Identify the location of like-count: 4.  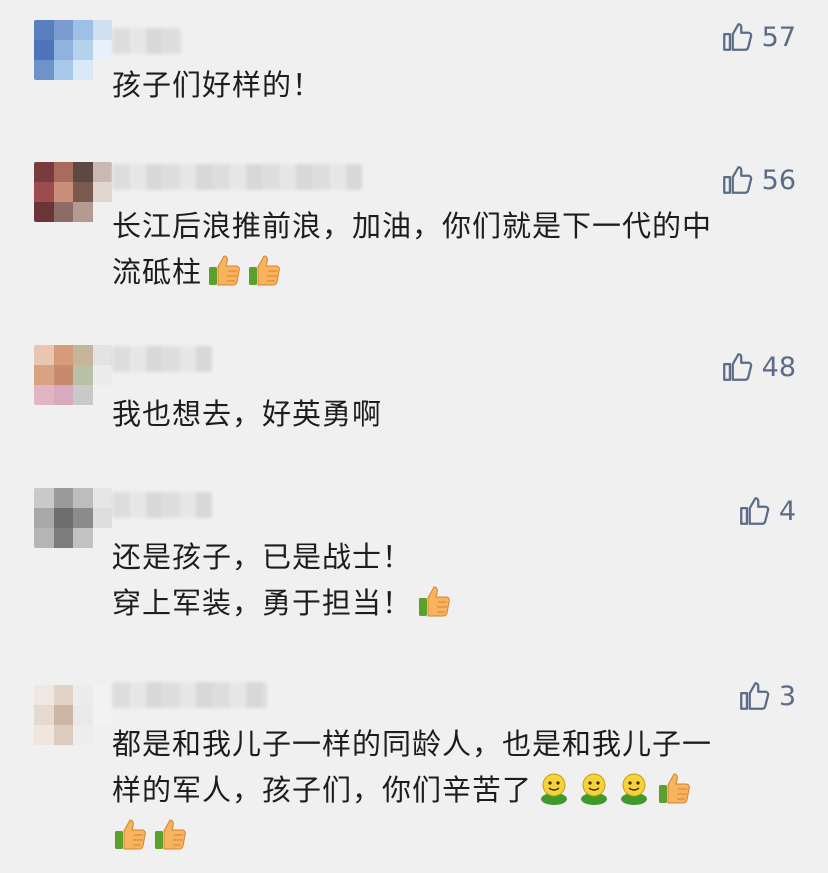
(787, 511).